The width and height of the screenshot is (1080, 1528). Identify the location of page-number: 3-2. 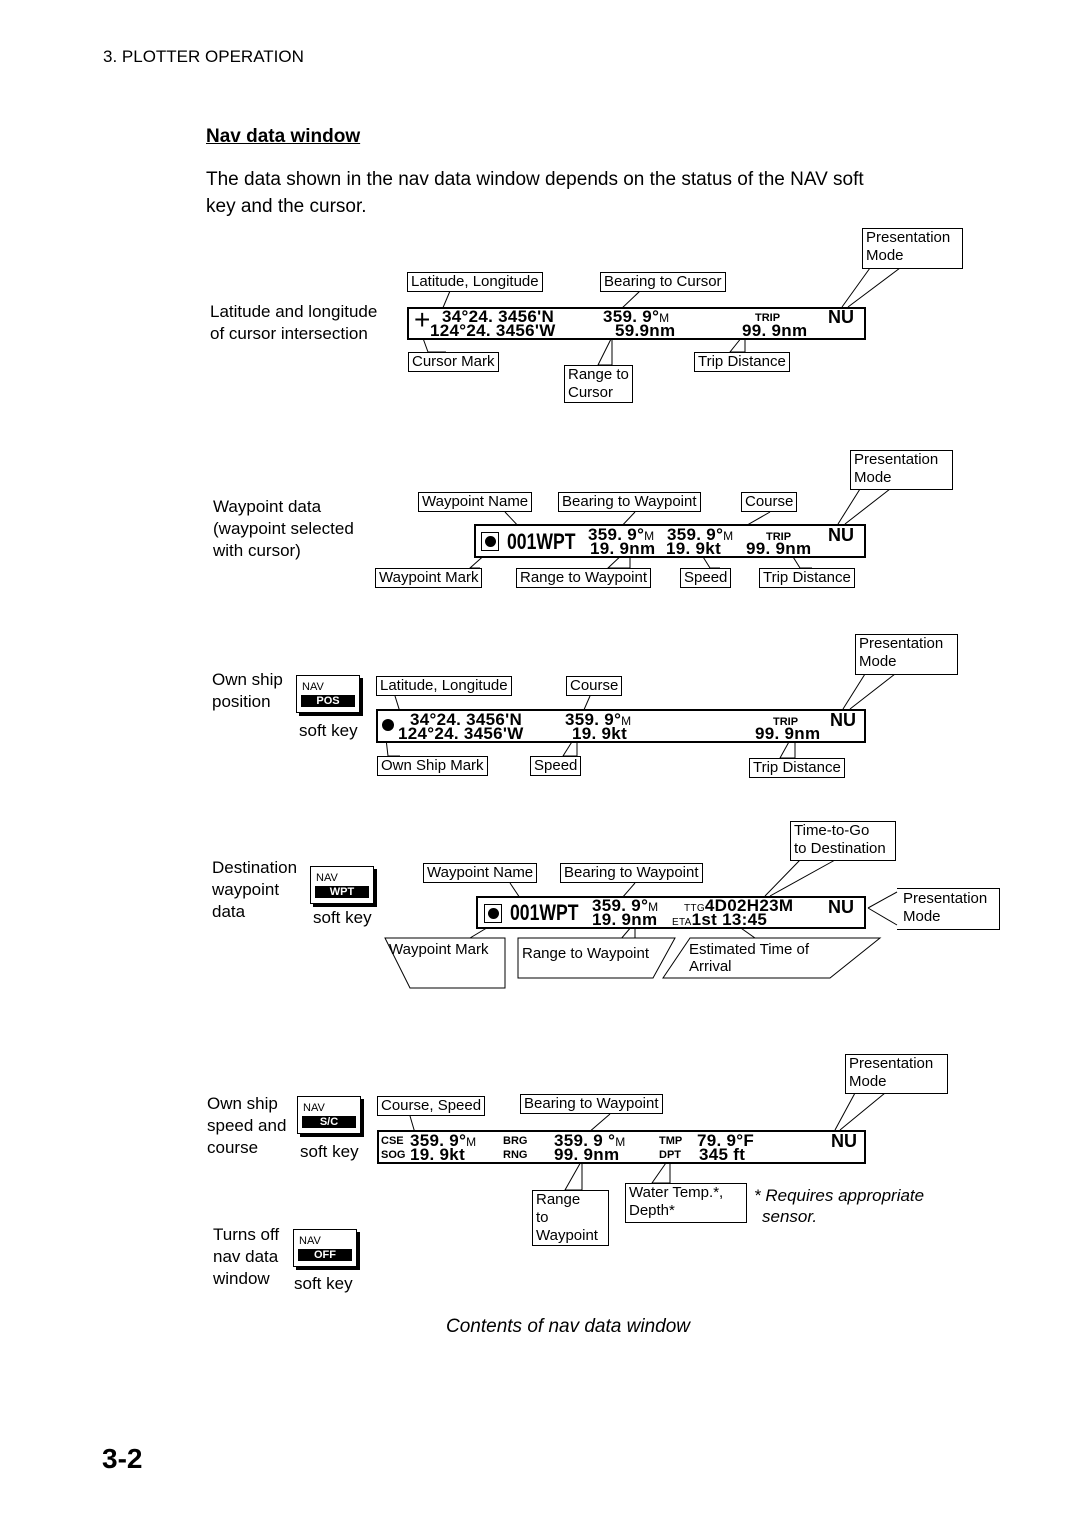
(122, 1458).